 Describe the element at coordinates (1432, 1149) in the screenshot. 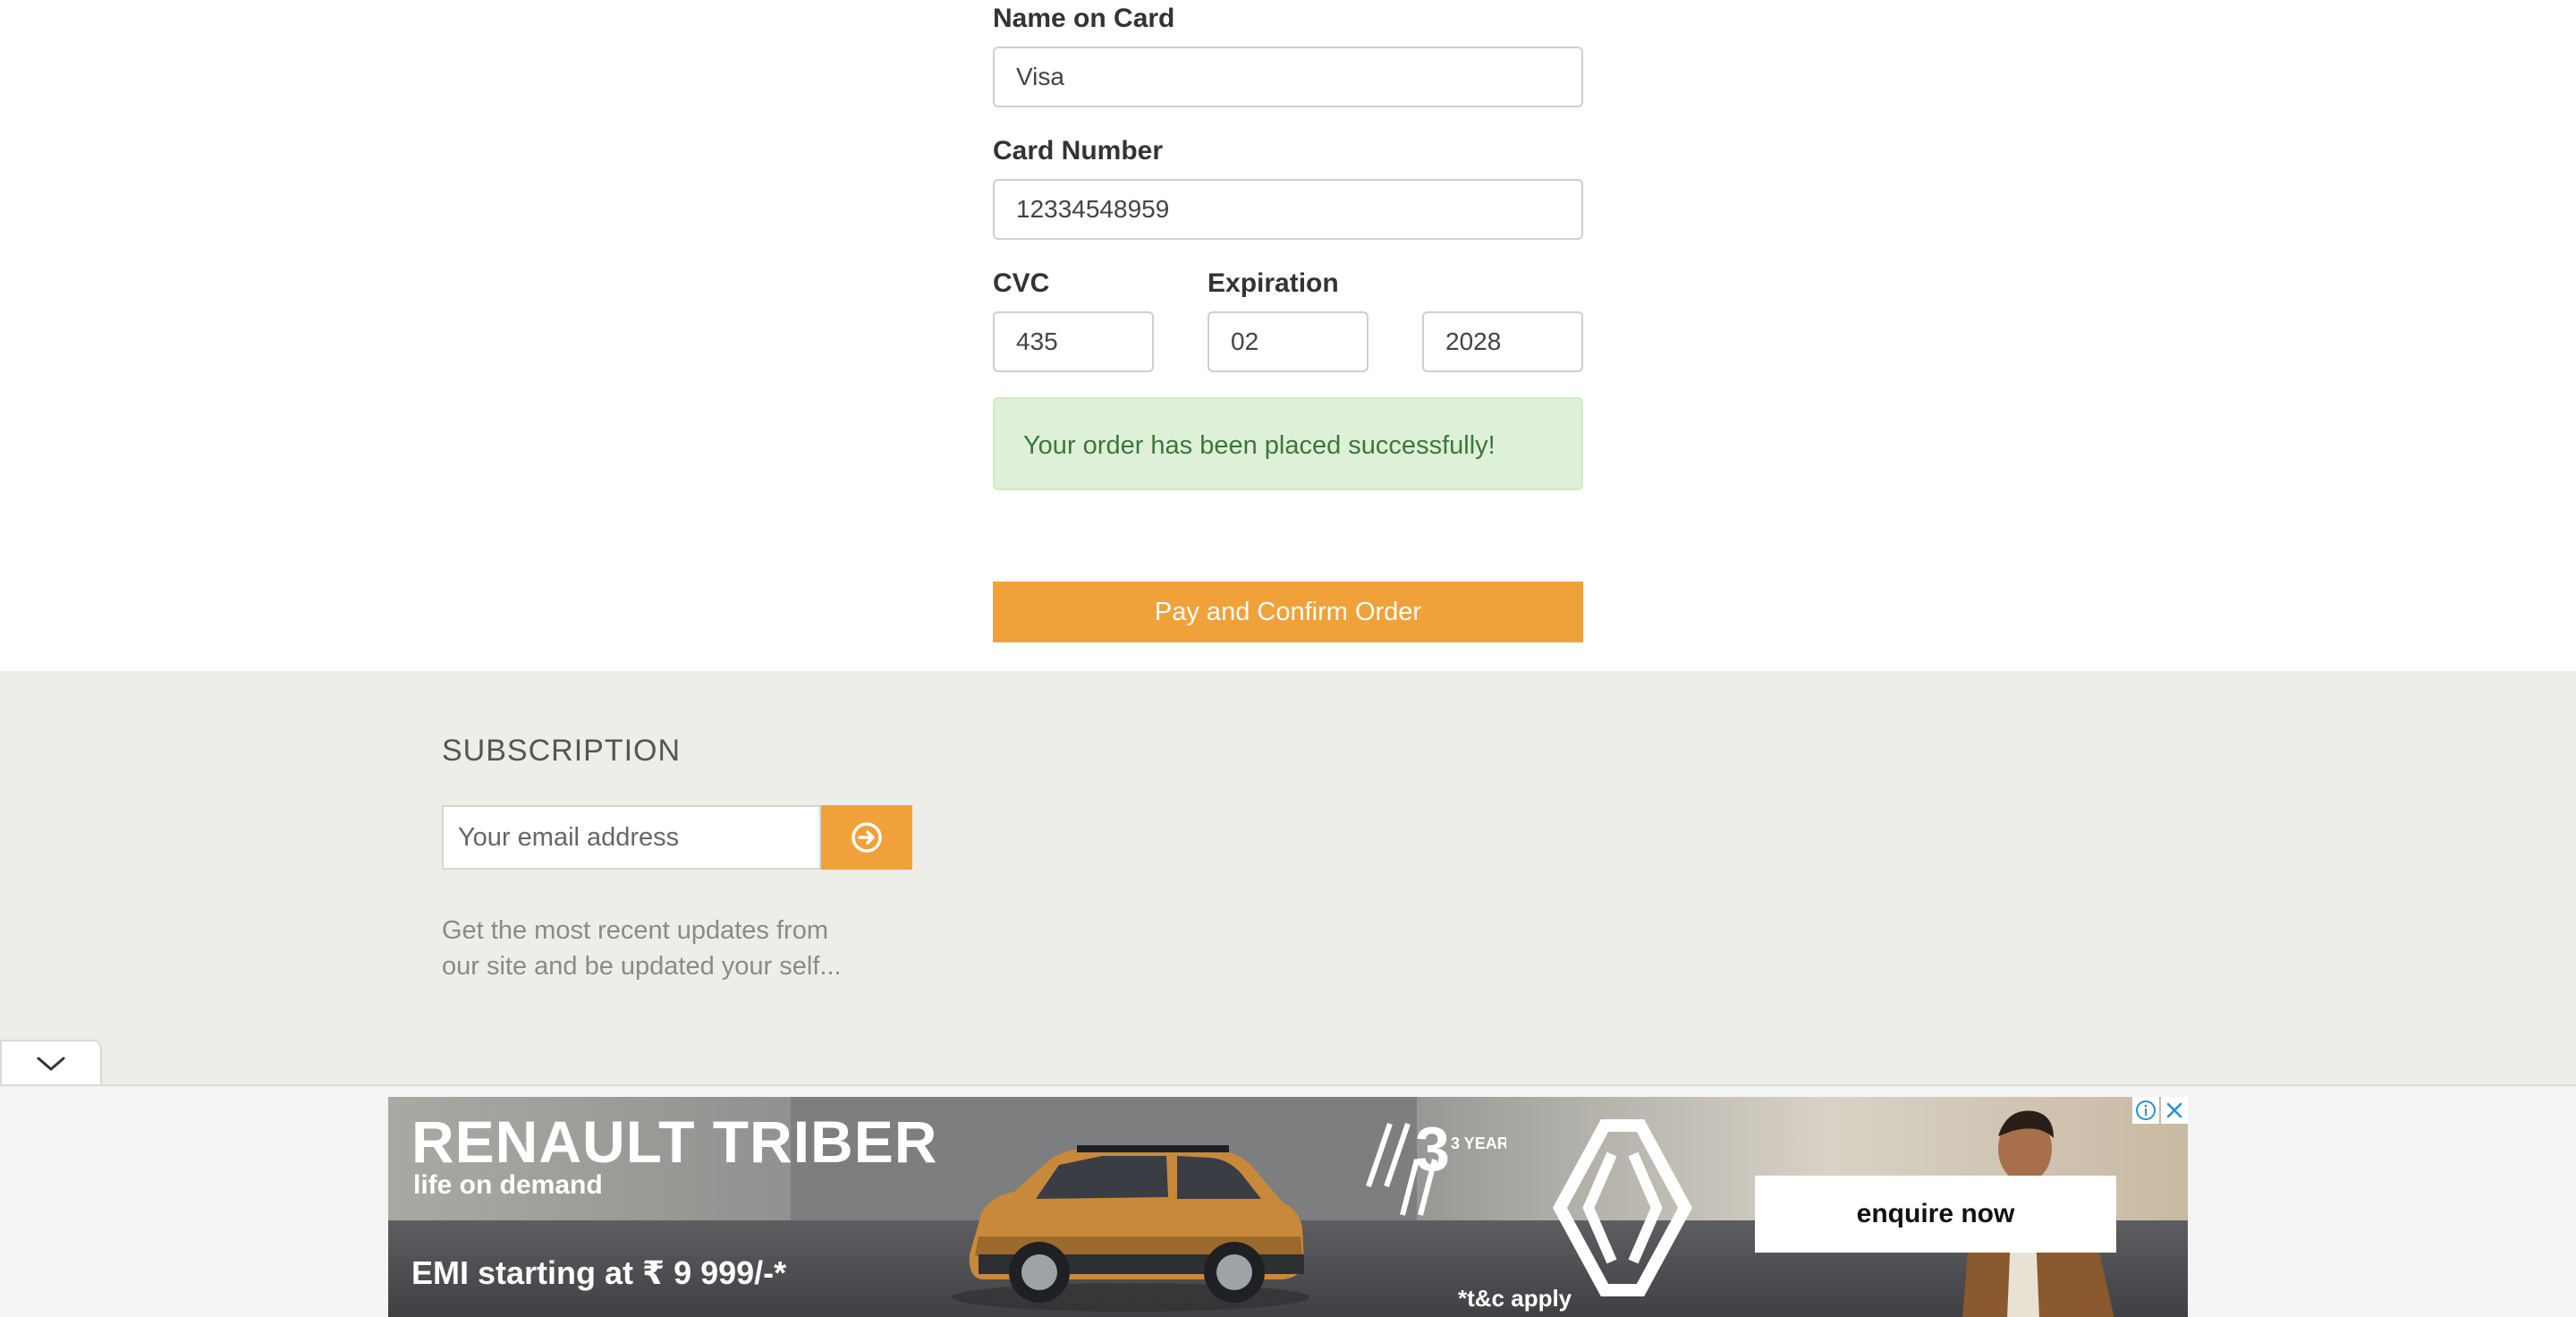

I see `svg-text: 3` at that location.